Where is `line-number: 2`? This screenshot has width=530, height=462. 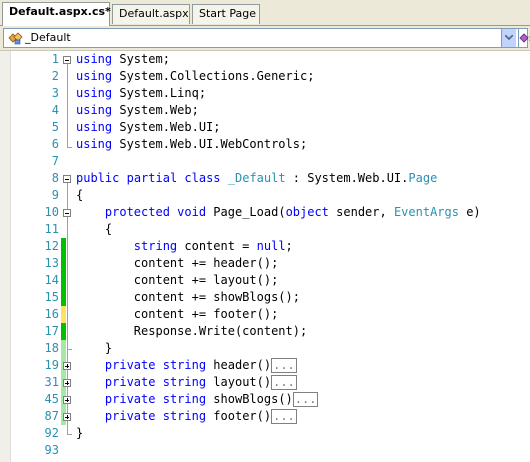
line-number: 2 is located at coordinates (55, 76).